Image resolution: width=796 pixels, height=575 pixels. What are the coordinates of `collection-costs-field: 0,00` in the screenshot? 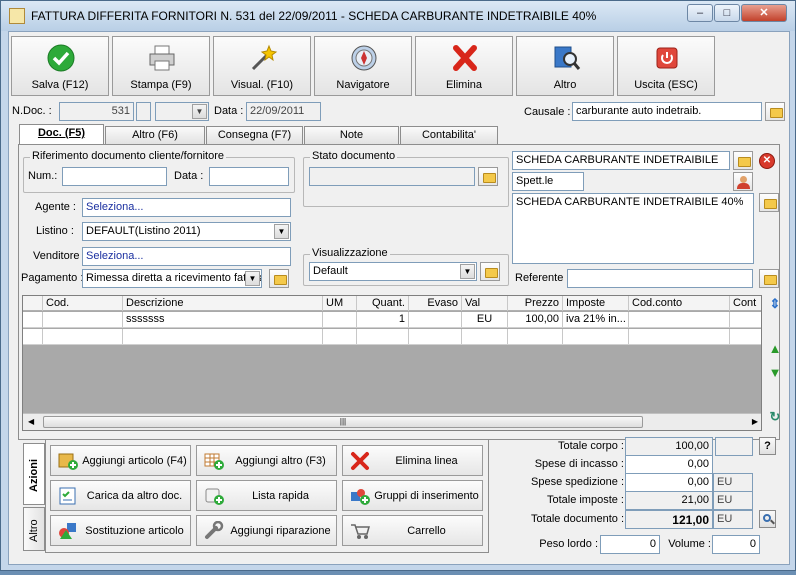 It's located at (669, 464).